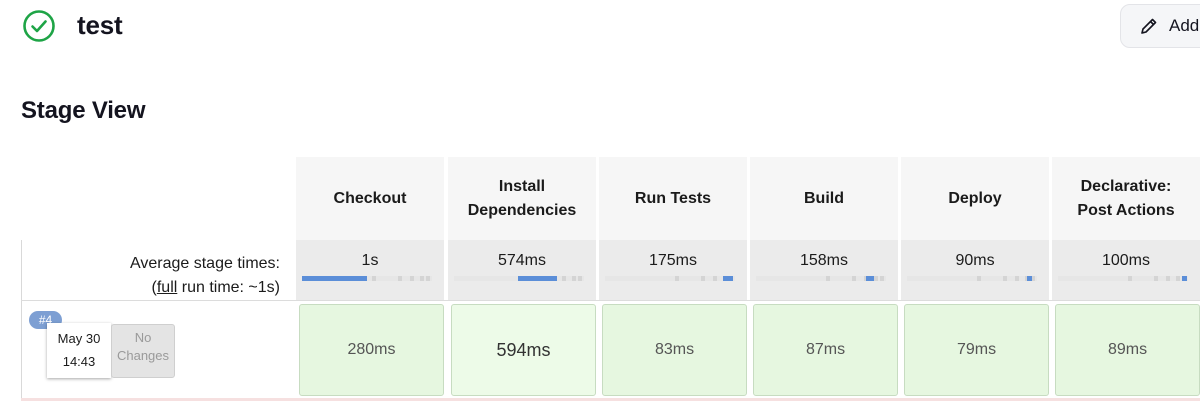 Image resolution: width=1200 pixels, height=403 pixels. I want to click on pencil-icon, so click(1149, 26).